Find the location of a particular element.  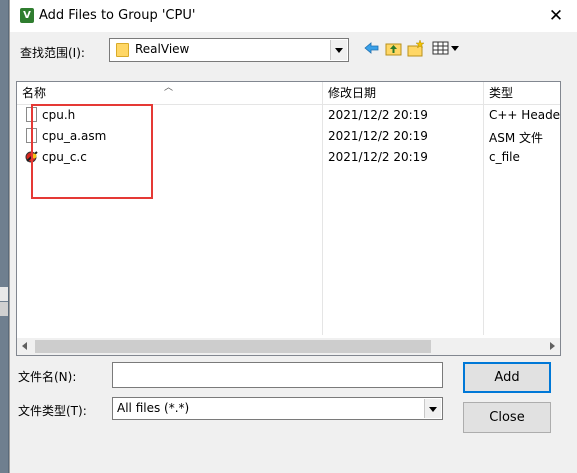

look-in-combo: RealView is located at coordinates (229, 50).